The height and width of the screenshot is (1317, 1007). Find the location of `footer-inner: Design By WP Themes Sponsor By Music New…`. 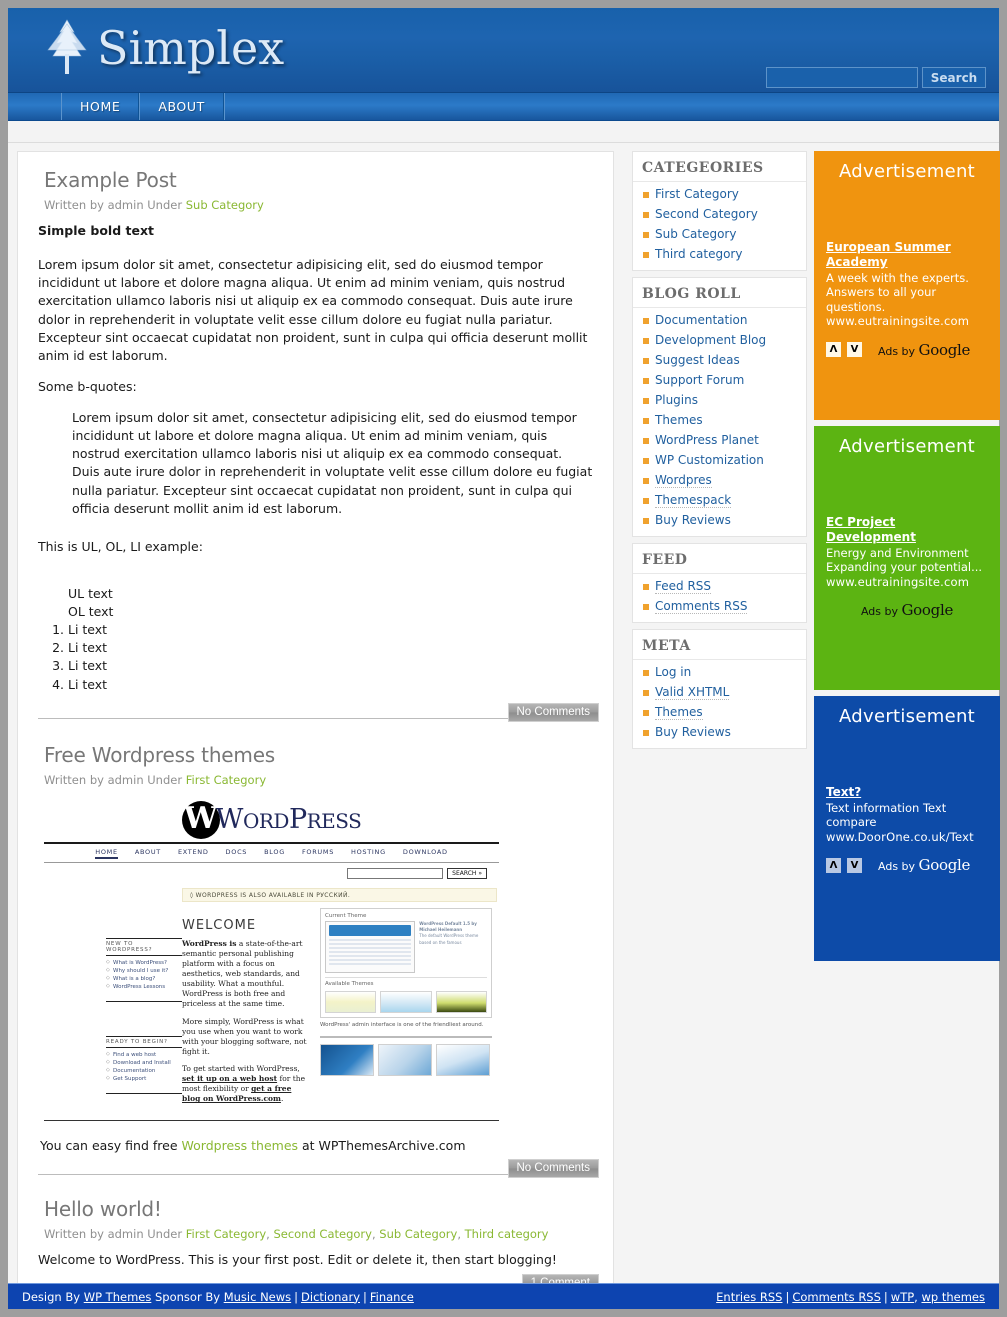

footer-inner: Design By WP Themes Sponsor By Music New… is located at coordinates (503, 1296).